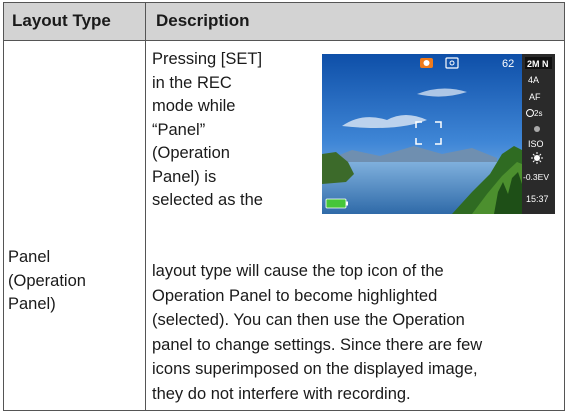 Image resolution: width=568 pixels, height=413 pixels. I want to click on panel-item: 15:37, so click(537, 199).